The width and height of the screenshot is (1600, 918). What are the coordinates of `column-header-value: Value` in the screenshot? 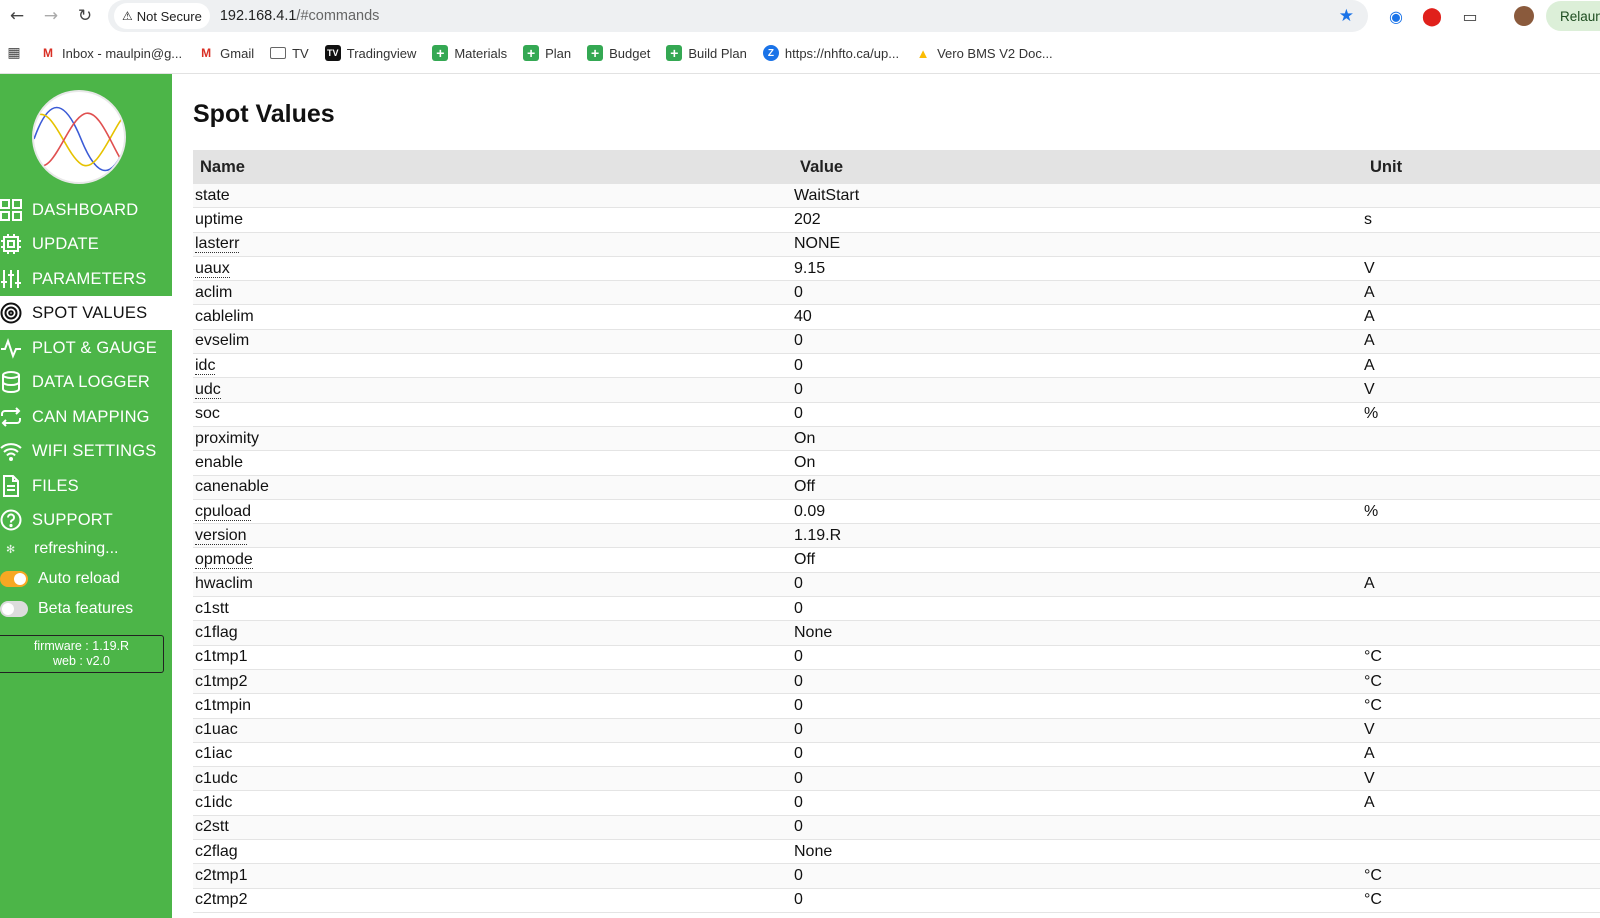 It's located at (1078, 167).